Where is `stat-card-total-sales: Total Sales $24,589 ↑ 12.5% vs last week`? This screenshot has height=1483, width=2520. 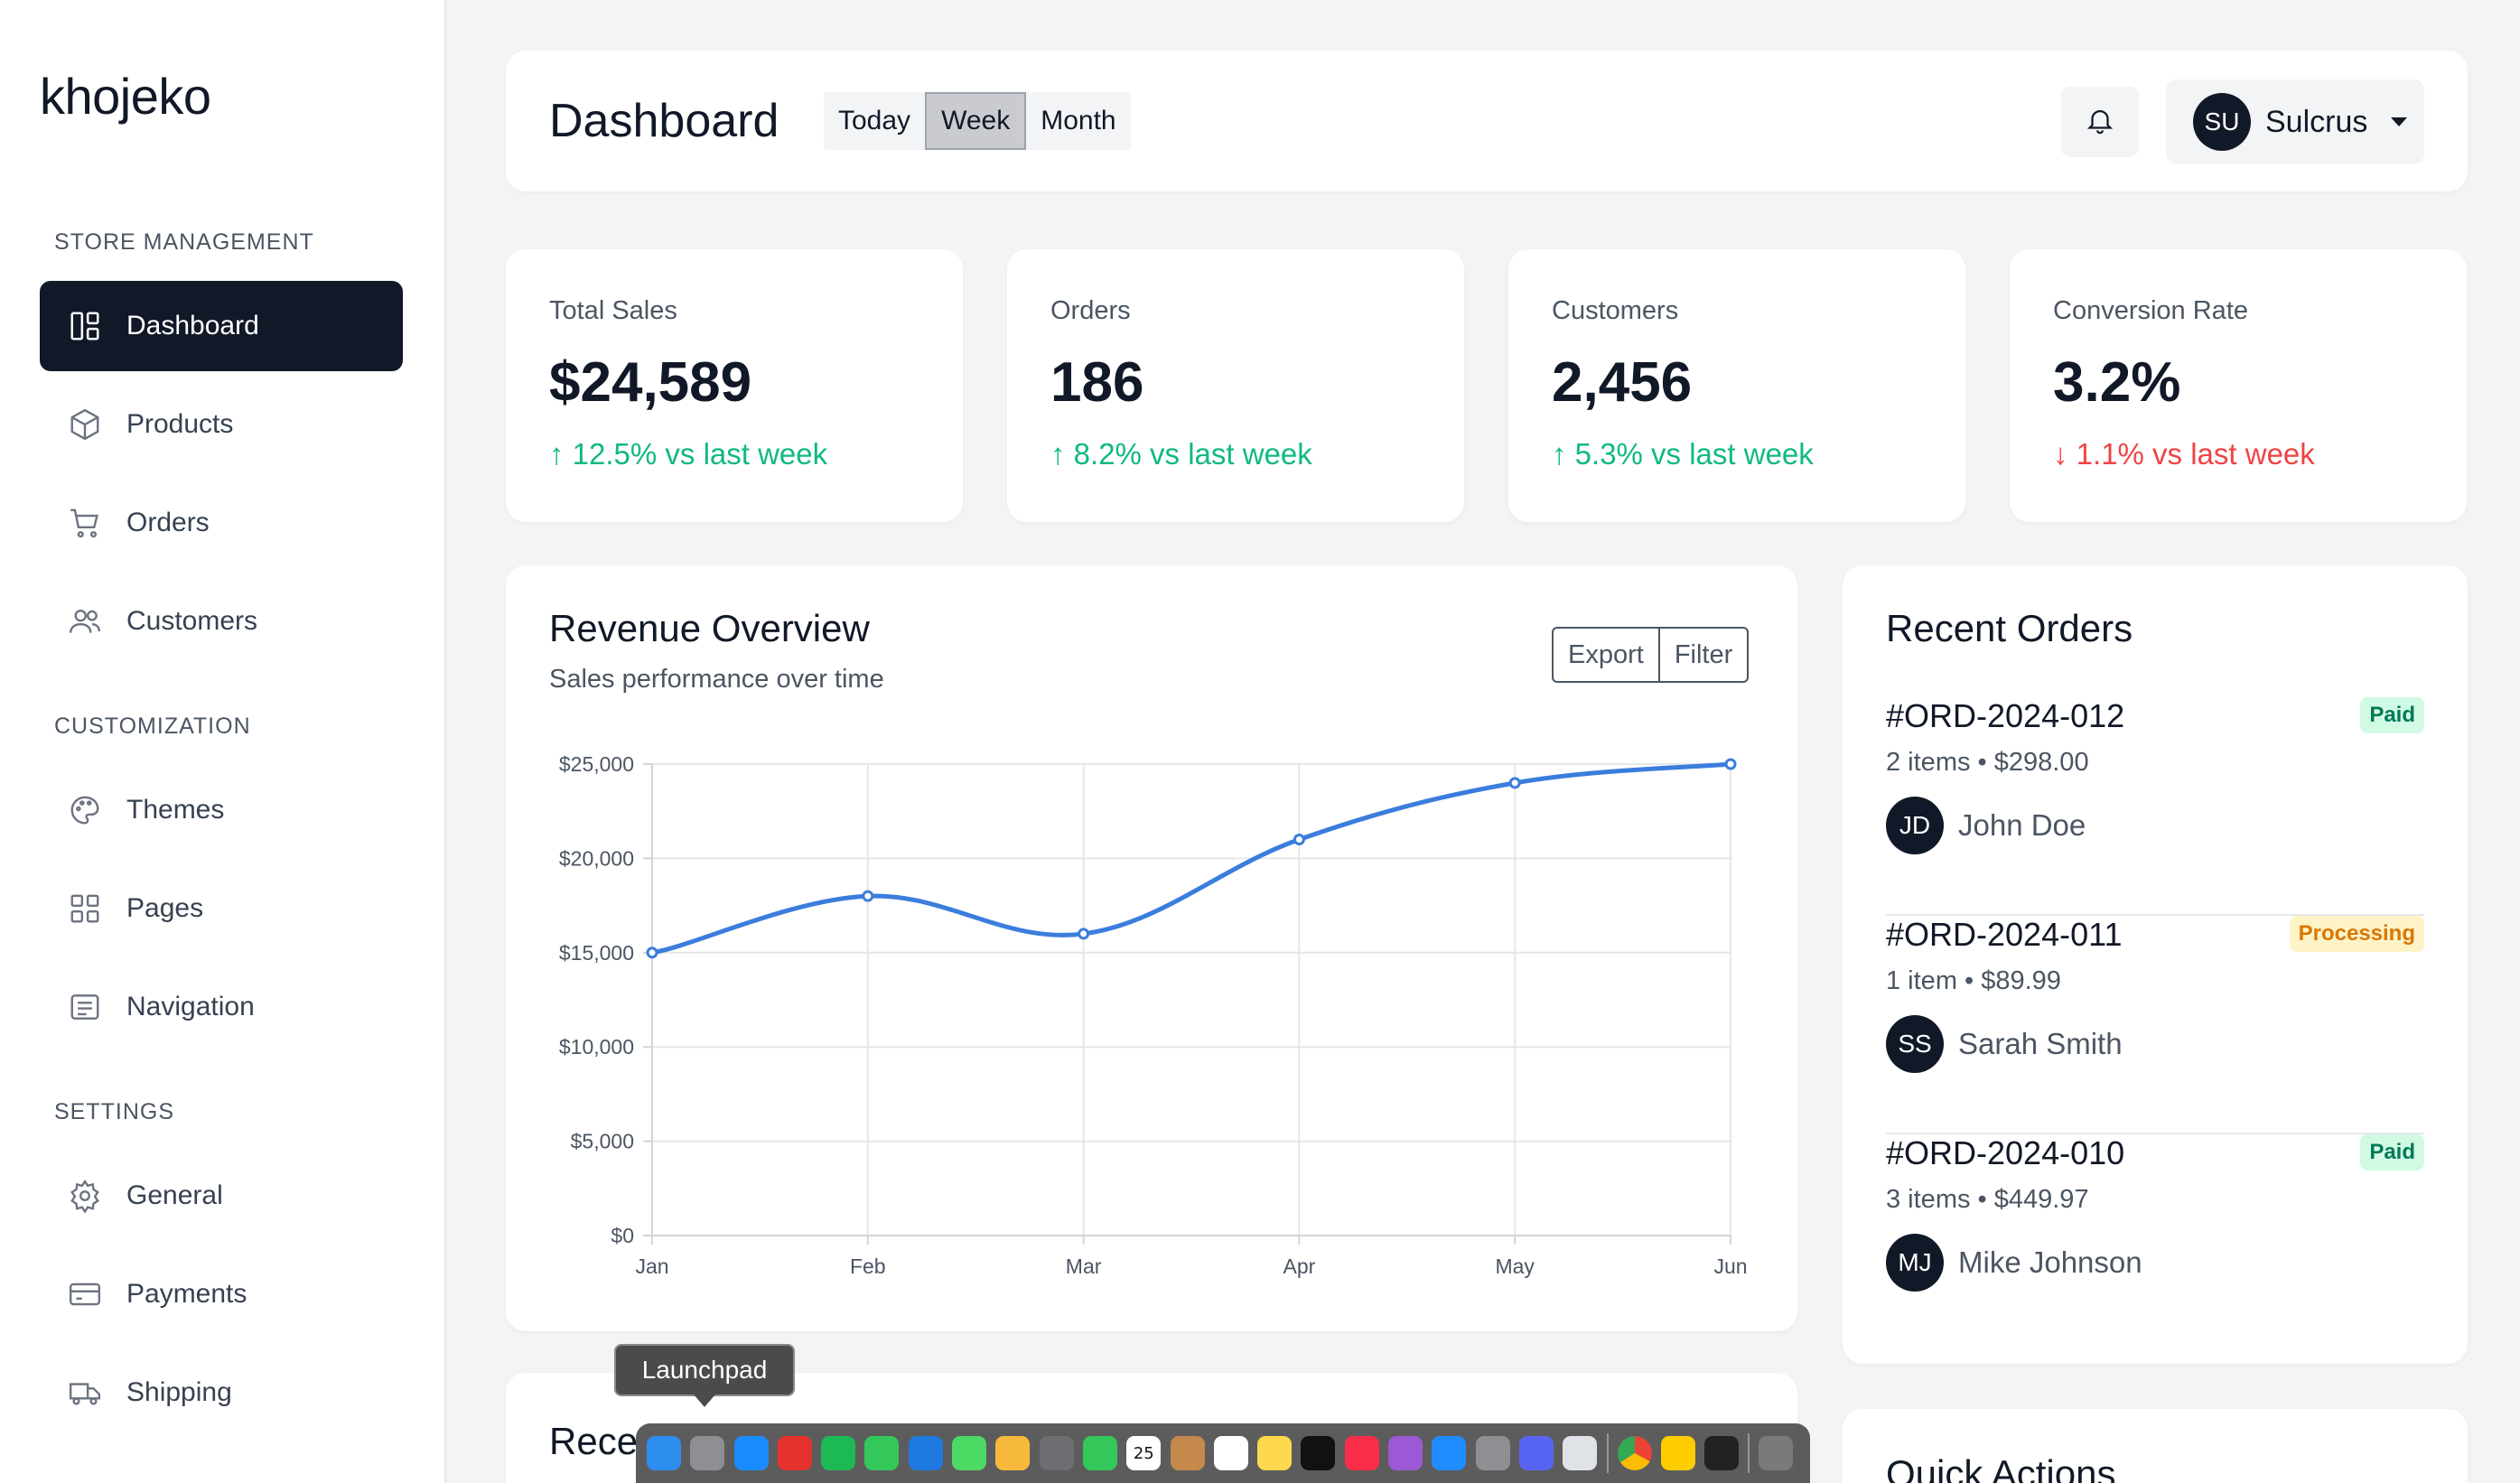 stat-card-total-sales: Total Sales $24,589 ↑ 12.5% vs last week is located at coordinates (735, 385).